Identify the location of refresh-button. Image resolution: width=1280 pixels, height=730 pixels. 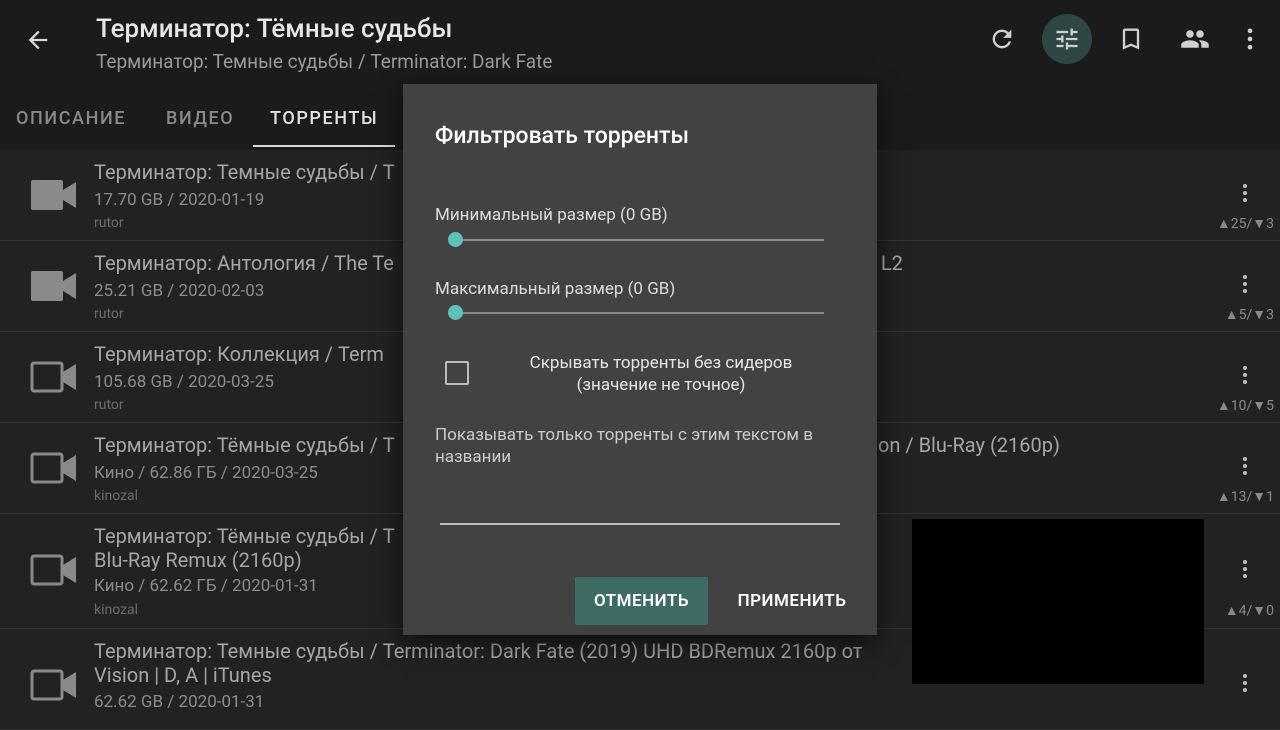
(1002, 39).